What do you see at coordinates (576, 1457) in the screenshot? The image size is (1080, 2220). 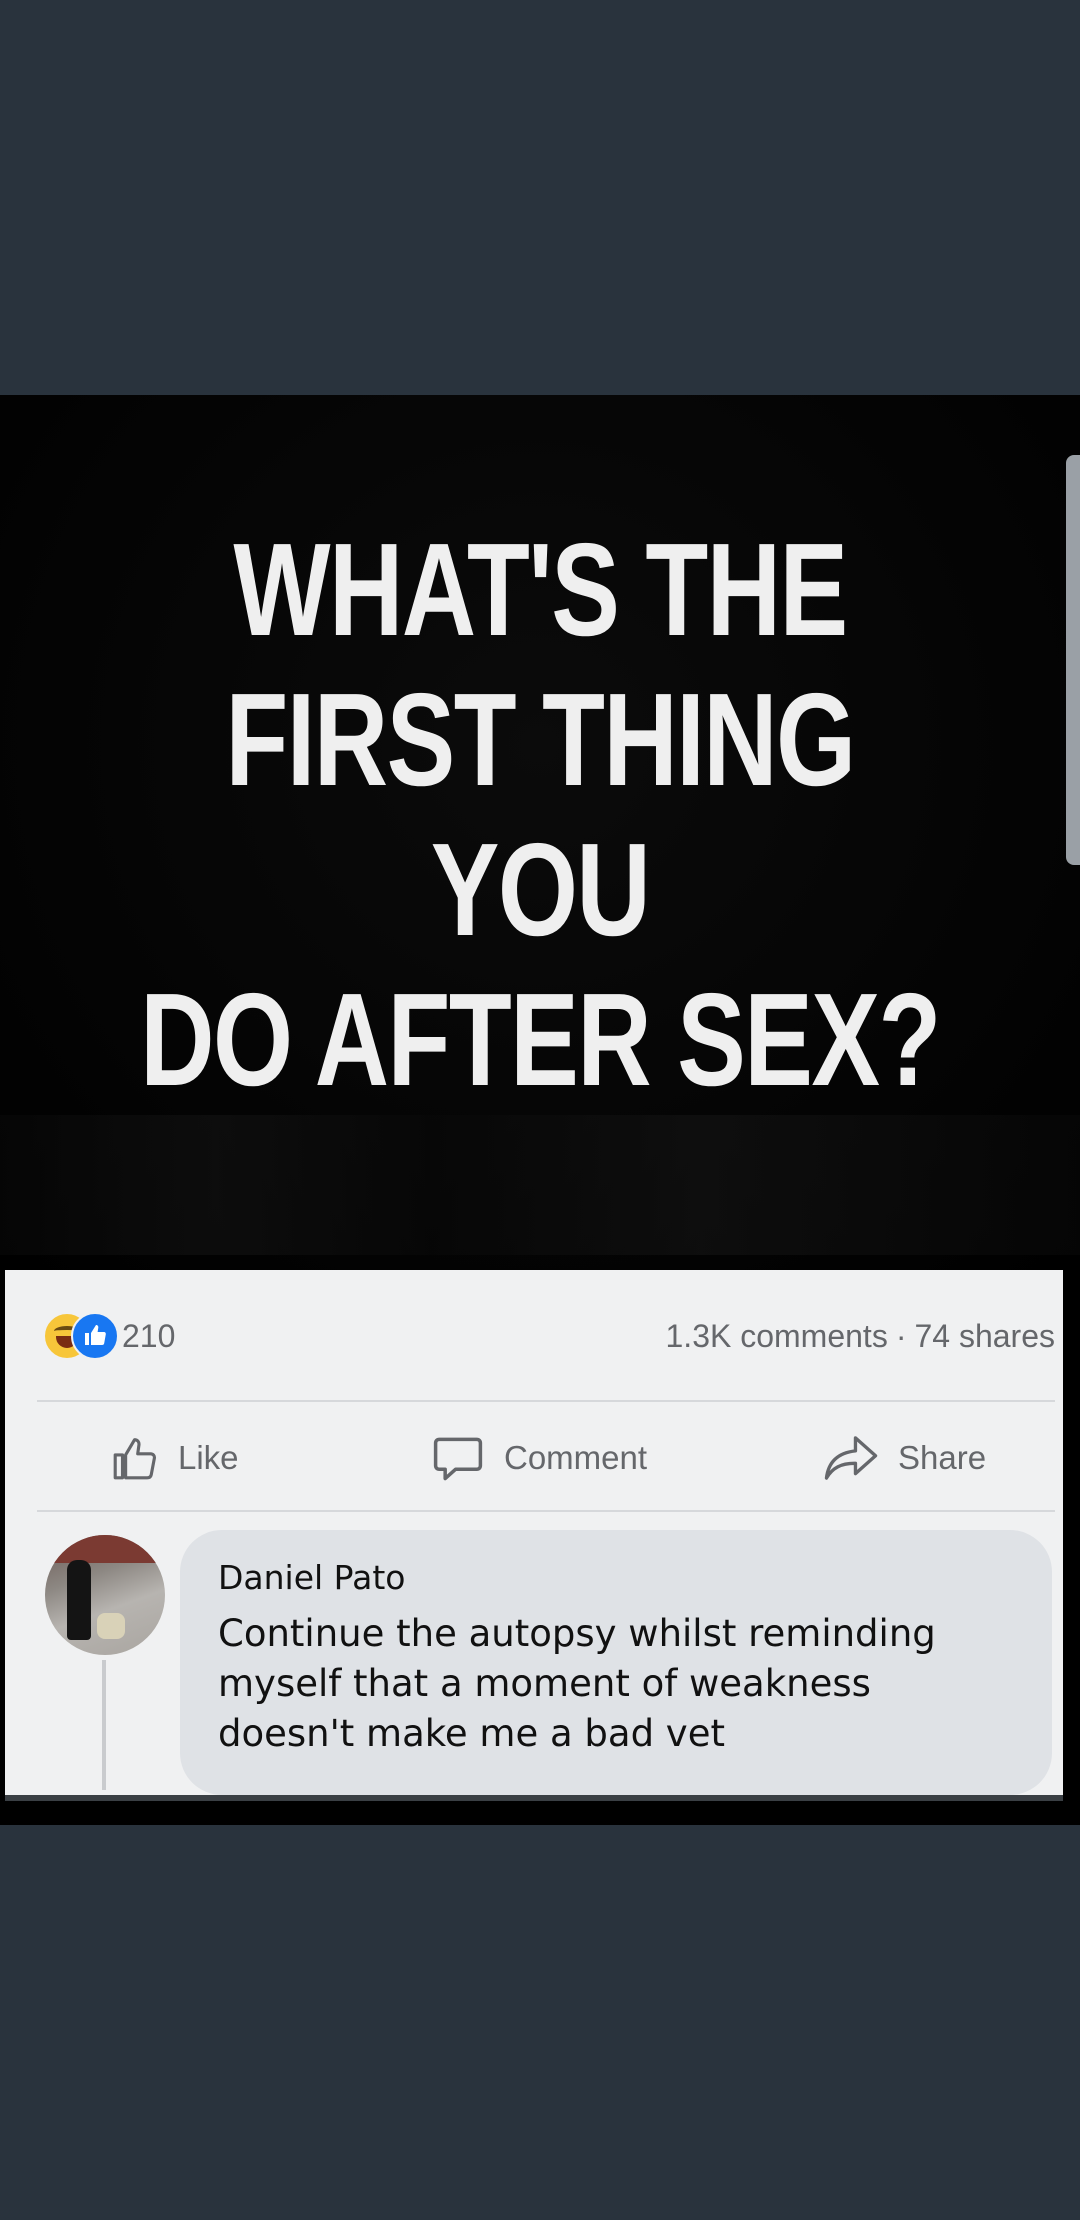 I see `comment-label: Comment` at bounding box center [576, 1457].